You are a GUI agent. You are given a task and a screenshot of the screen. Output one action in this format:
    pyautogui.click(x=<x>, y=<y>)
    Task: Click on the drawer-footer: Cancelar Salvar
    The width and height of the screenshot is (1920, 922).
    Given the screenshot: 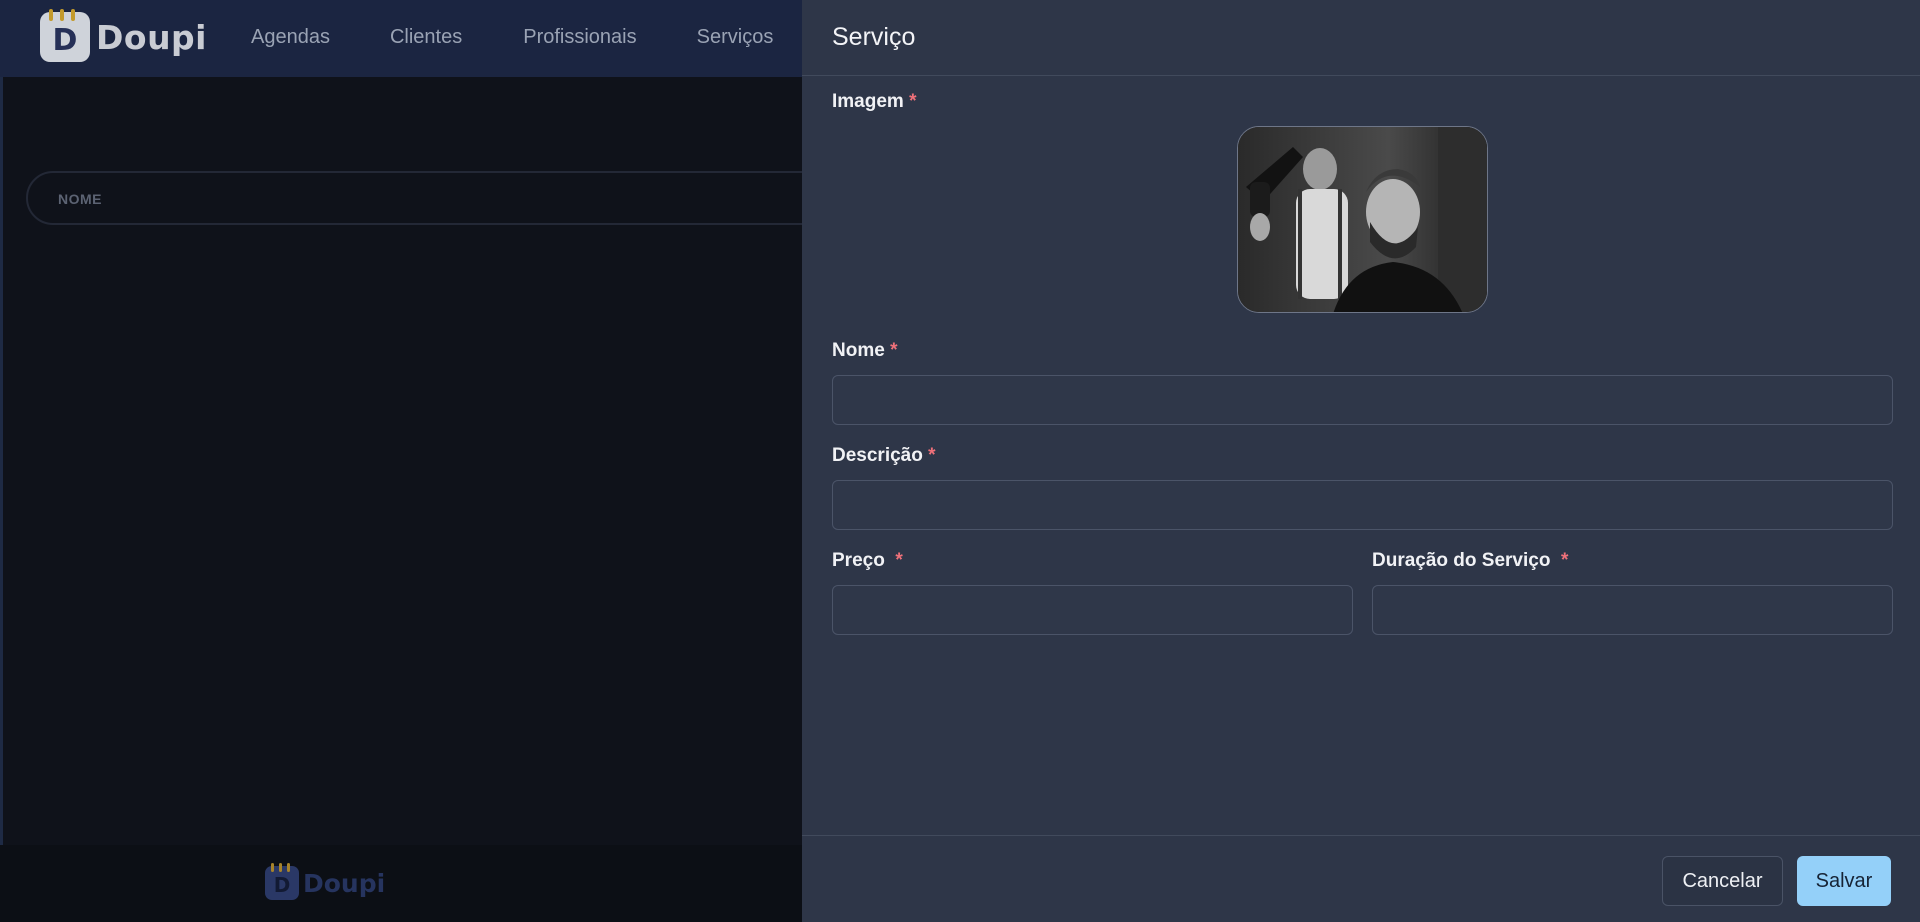 What is the action you would take?
    pyautogui.click(x=1361, y=878)
    